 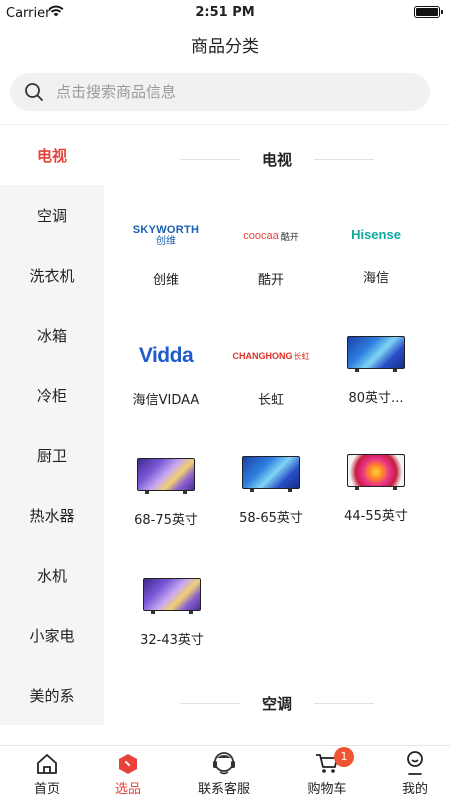 I want to click on sidebar-item-small-appliance: 小家电, so click(x=52, y=635).